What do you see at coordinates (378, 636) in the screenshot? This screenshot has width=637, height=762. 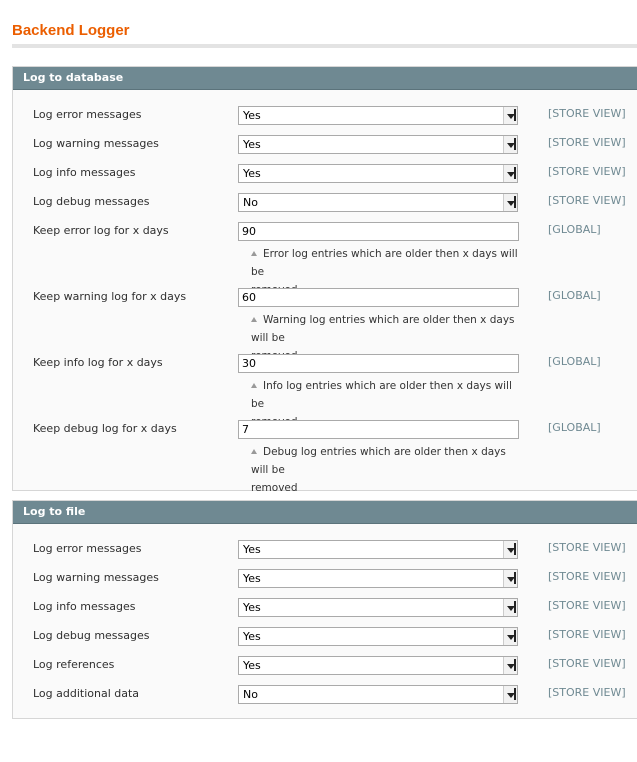 I see `file-log-debug-messages-select: Yes` at bounding box center [378, 636].